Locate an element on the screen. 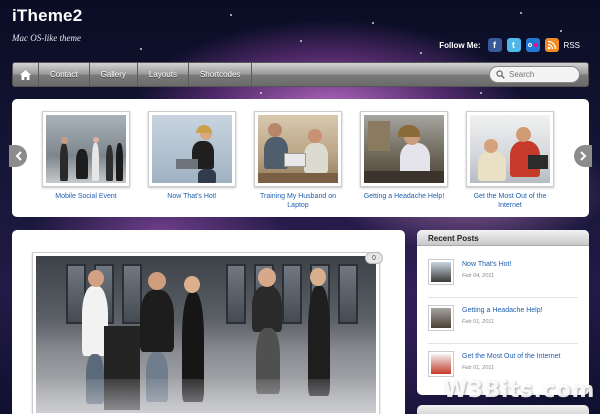  home-icon is located at coordinates (25, 74).